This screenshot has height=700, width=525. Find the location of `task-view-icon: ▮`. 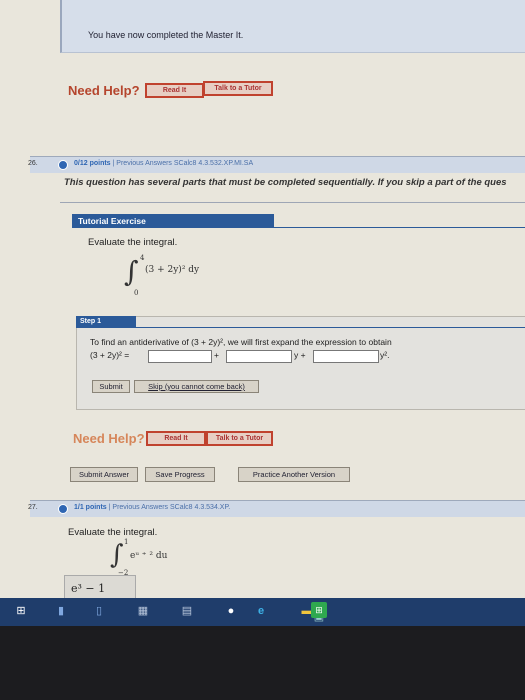

task-view-icon: ▮ is located at coordinates (61, 611).